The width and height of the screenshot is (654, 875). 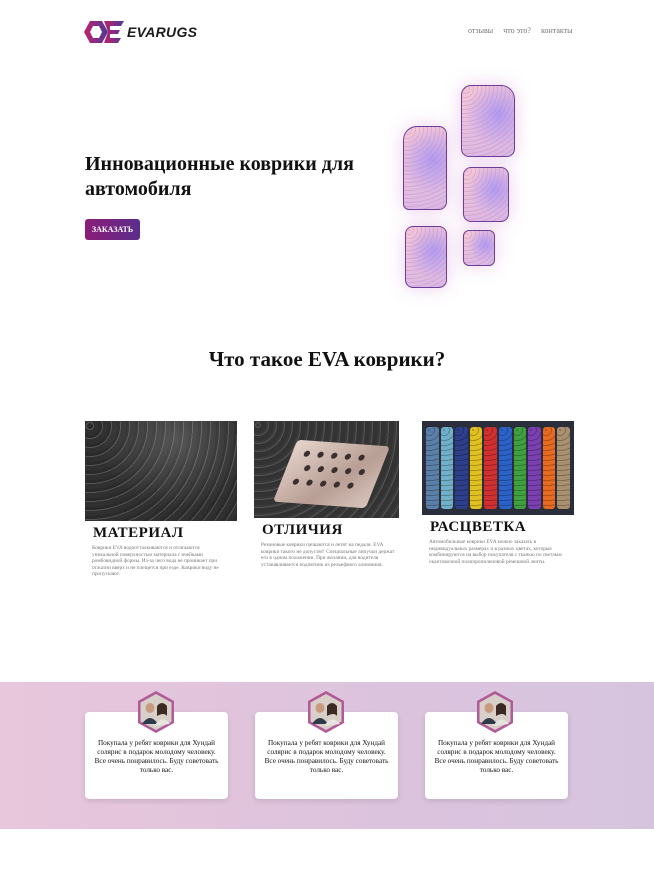 What do you see at coordinates (426, 257) in the screenshot?
I see `mat-rear-left` at bounding box center [426, 257].